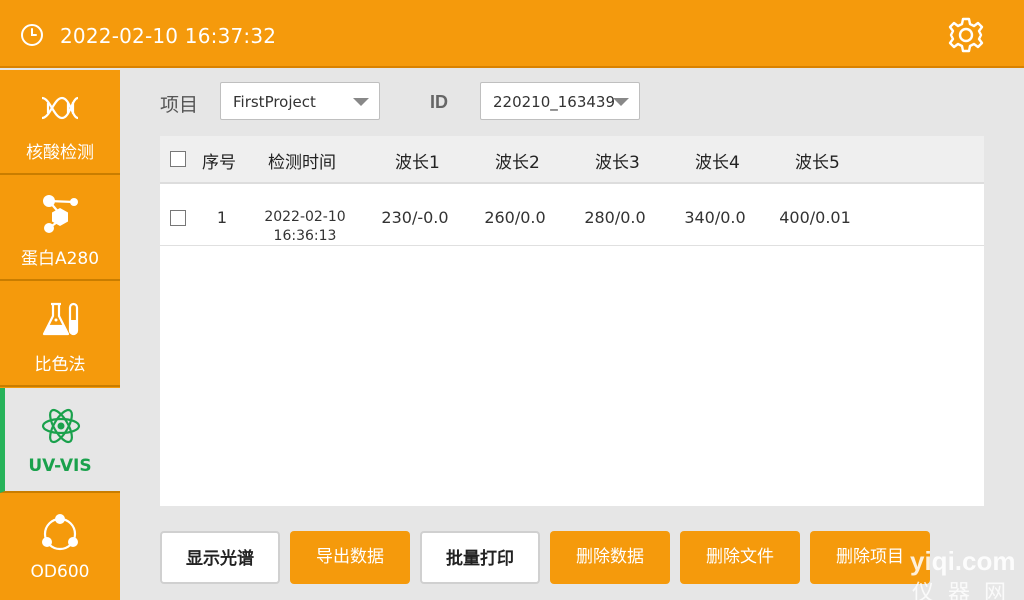 The image size is (1024, 600). What do you see at coordinates (966, 35) in the screenshot?
I see `gear-icon` at bounding box center [966, 35].